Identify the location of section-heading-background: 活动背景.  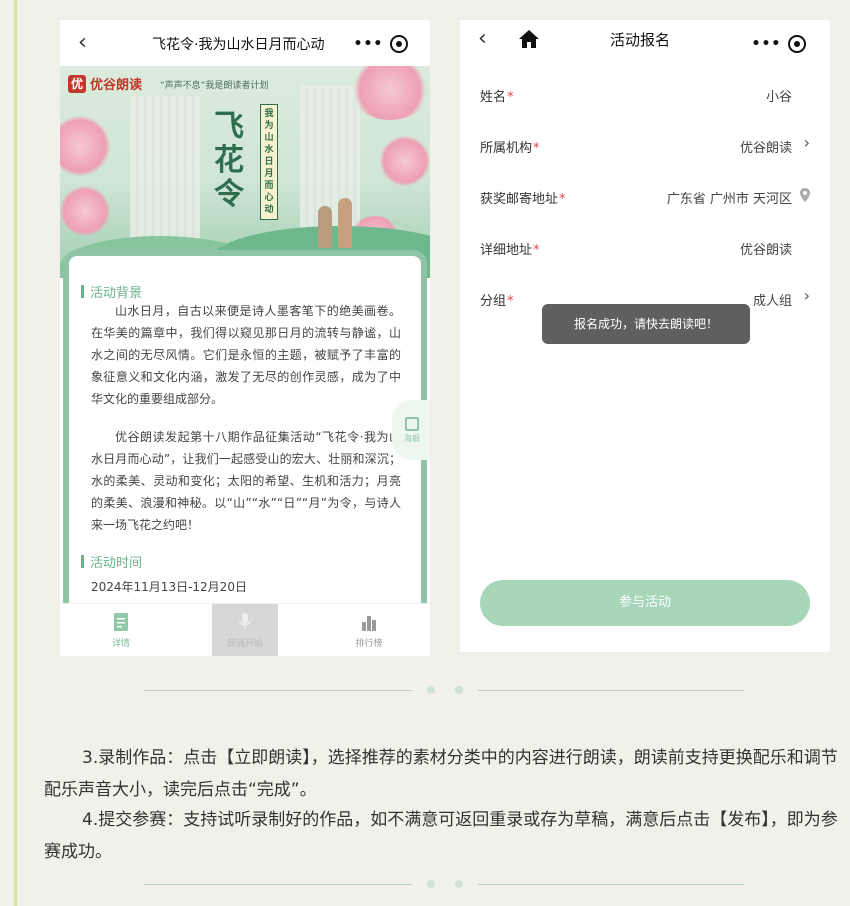
(111, 291).